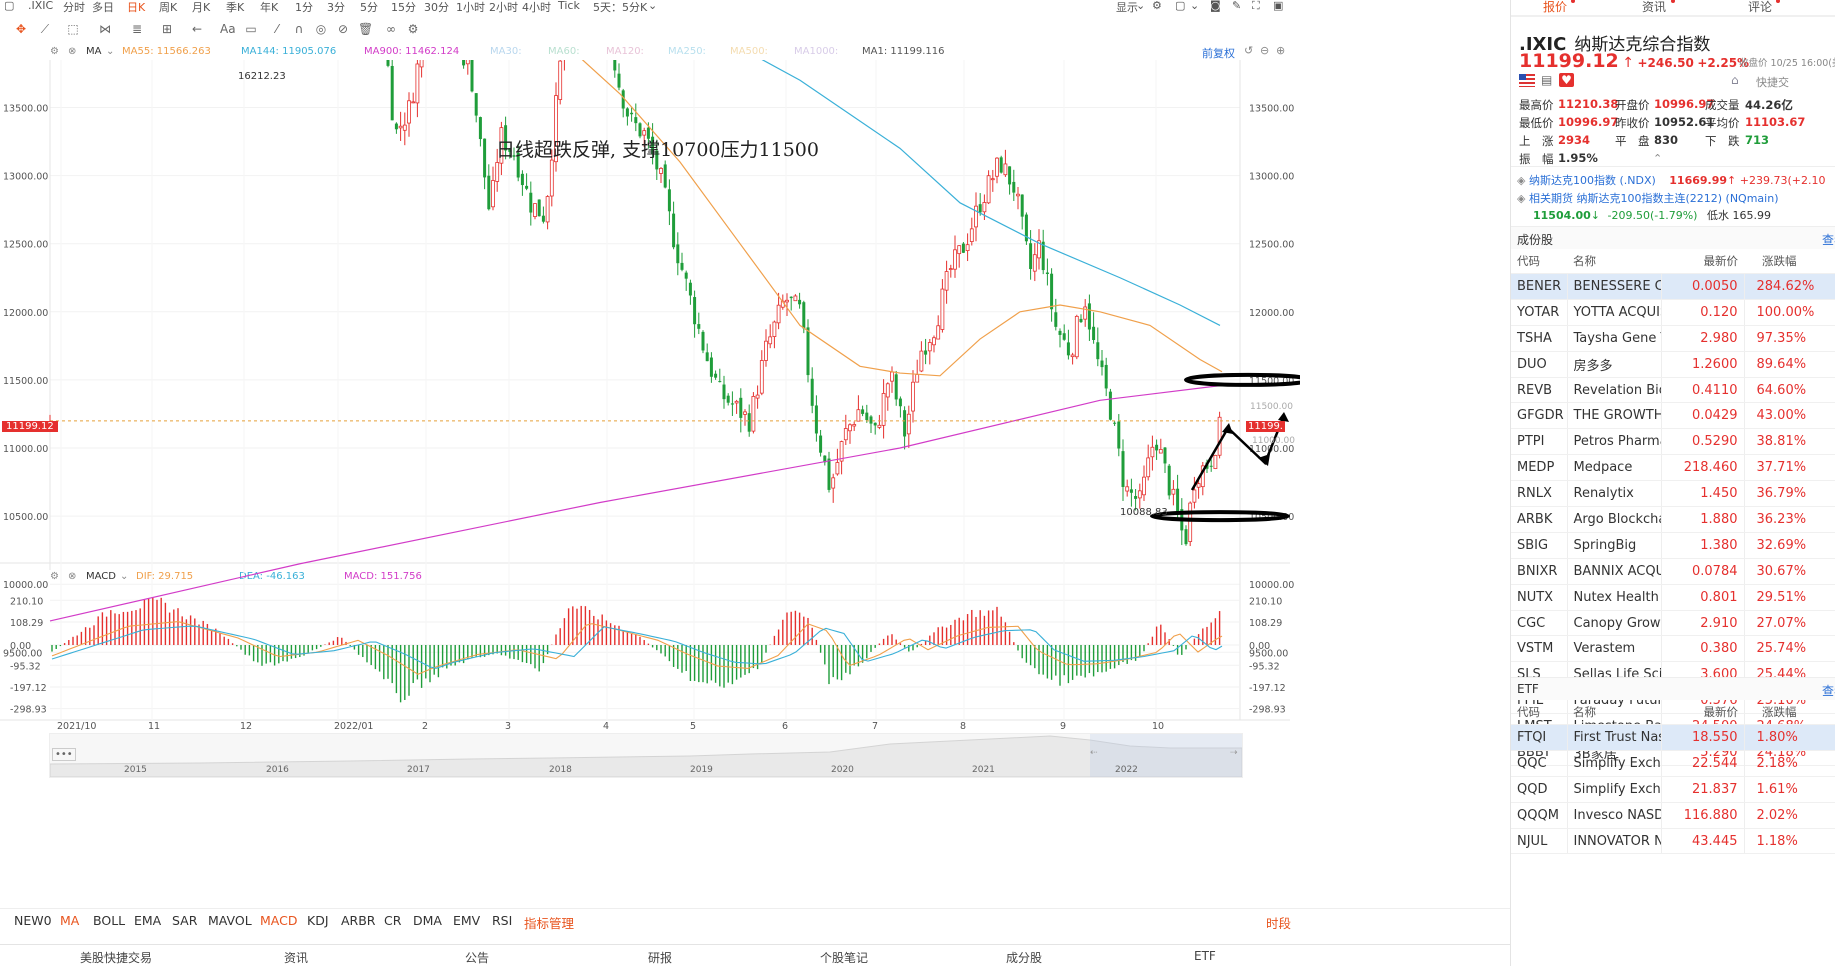 This screenshot has width=1835, height=967. What do you see at coordinates (1673, 545) in the screenshot?
I see `table-row: SBIG SpringBig 1.380 32.69%` at bounding box center [1673, 545].